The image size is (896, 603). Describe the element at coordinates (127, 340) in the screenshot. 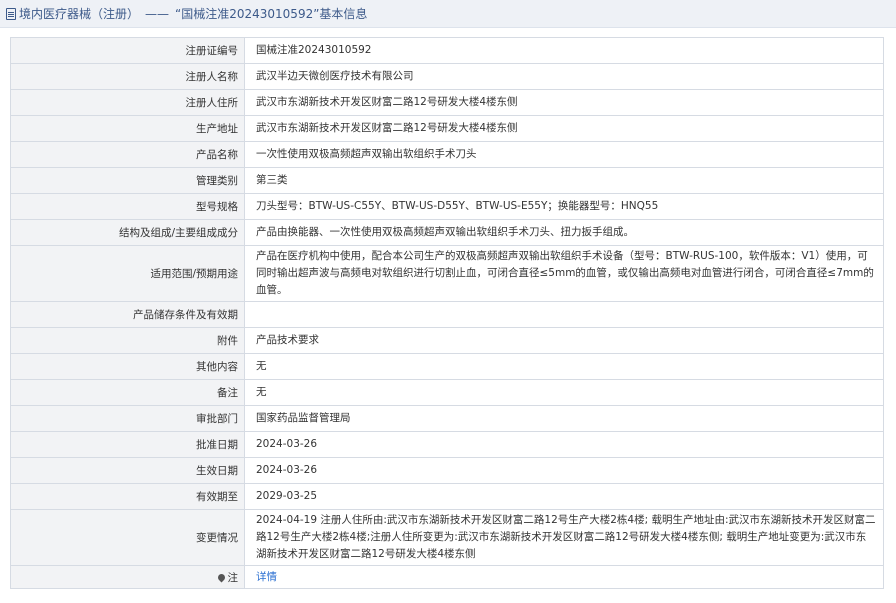

I see `field-label: 附件` at that location.